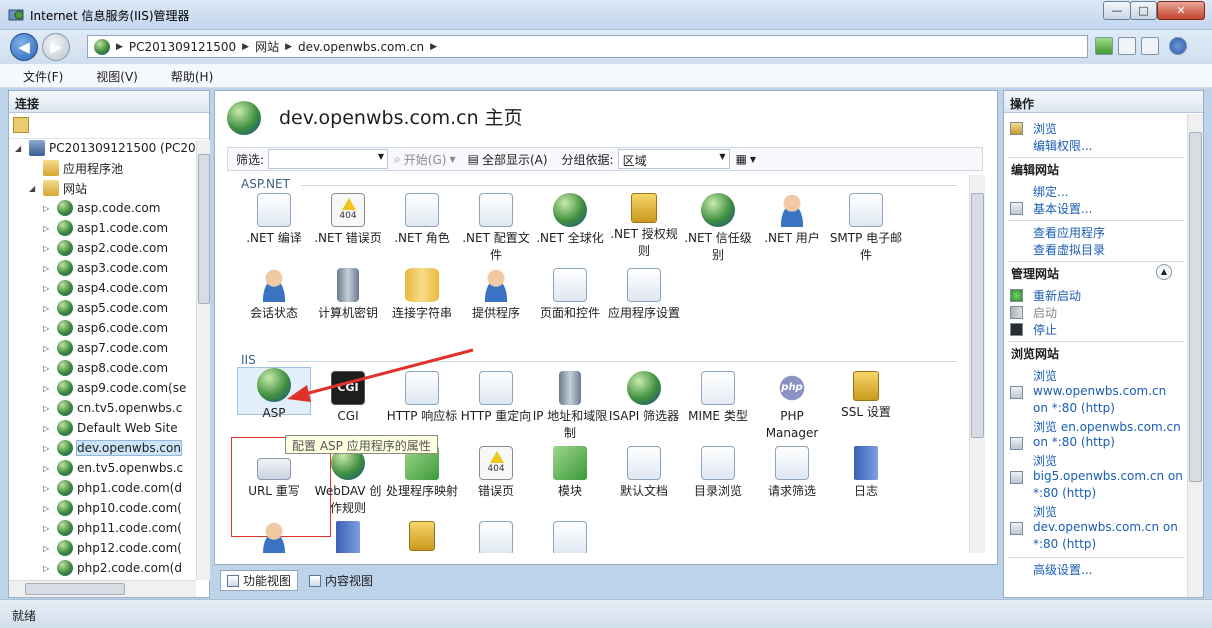 The image size is (1212, 628). What do you see at coordinates (1164, 272) in the screenshot?
I see `collapse-button: ▲` at bounding box center [1164, 272].